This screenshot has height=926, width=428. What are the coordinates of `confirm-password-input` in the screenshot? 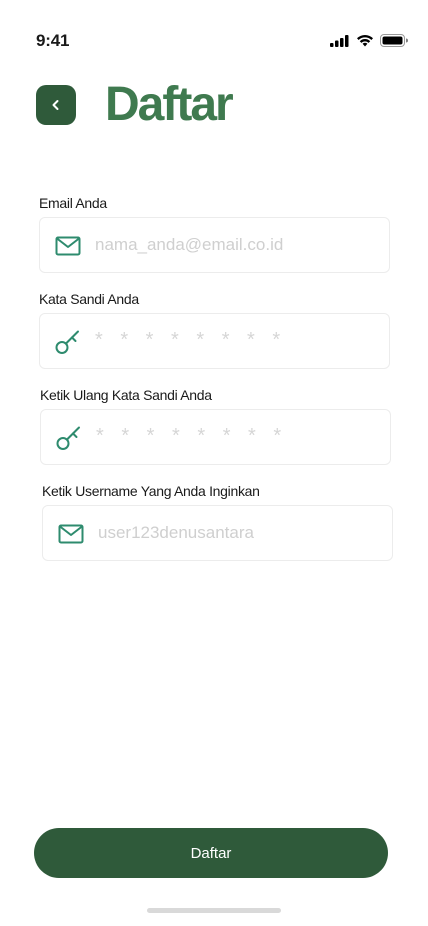 It's located at (236, 437).